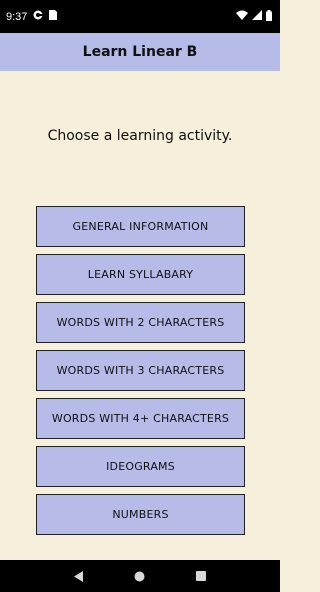  Describe the element at coordinates (201, 576) in the screenshot. I see `recents-icon` at that location.